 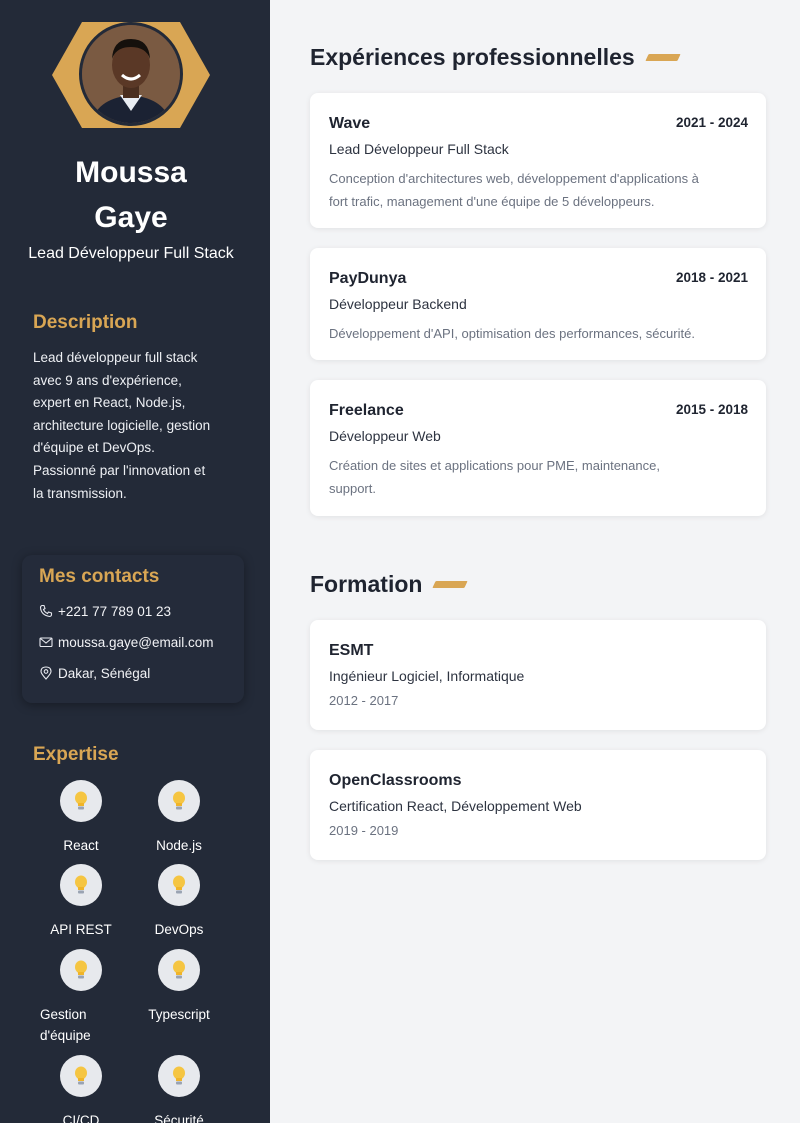 What do you see at coordinates (398, 304) in the screenshot?
I see `experience-role: Développeur Backend` at bounding box center [398, 304].